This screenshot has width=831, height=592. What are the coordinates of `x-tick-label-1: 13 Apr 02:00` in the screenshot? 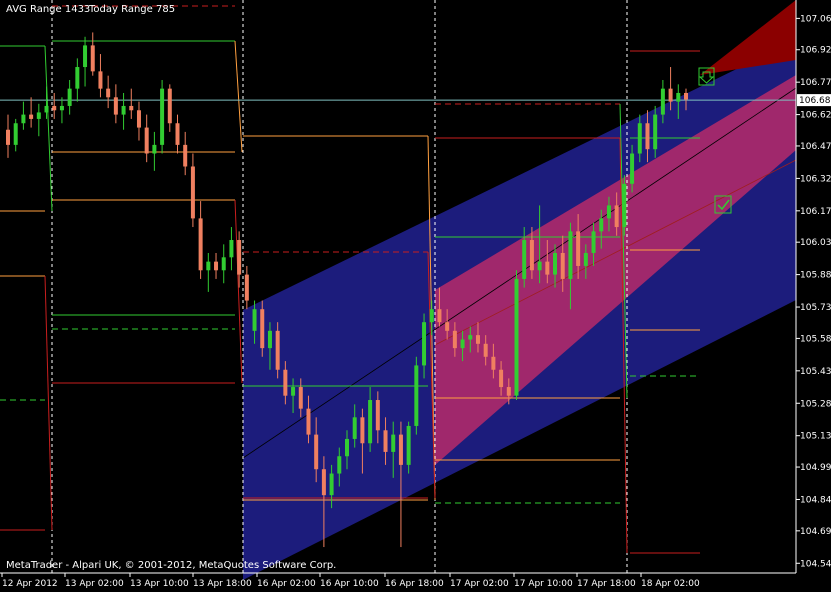 It's located at (94, 584).